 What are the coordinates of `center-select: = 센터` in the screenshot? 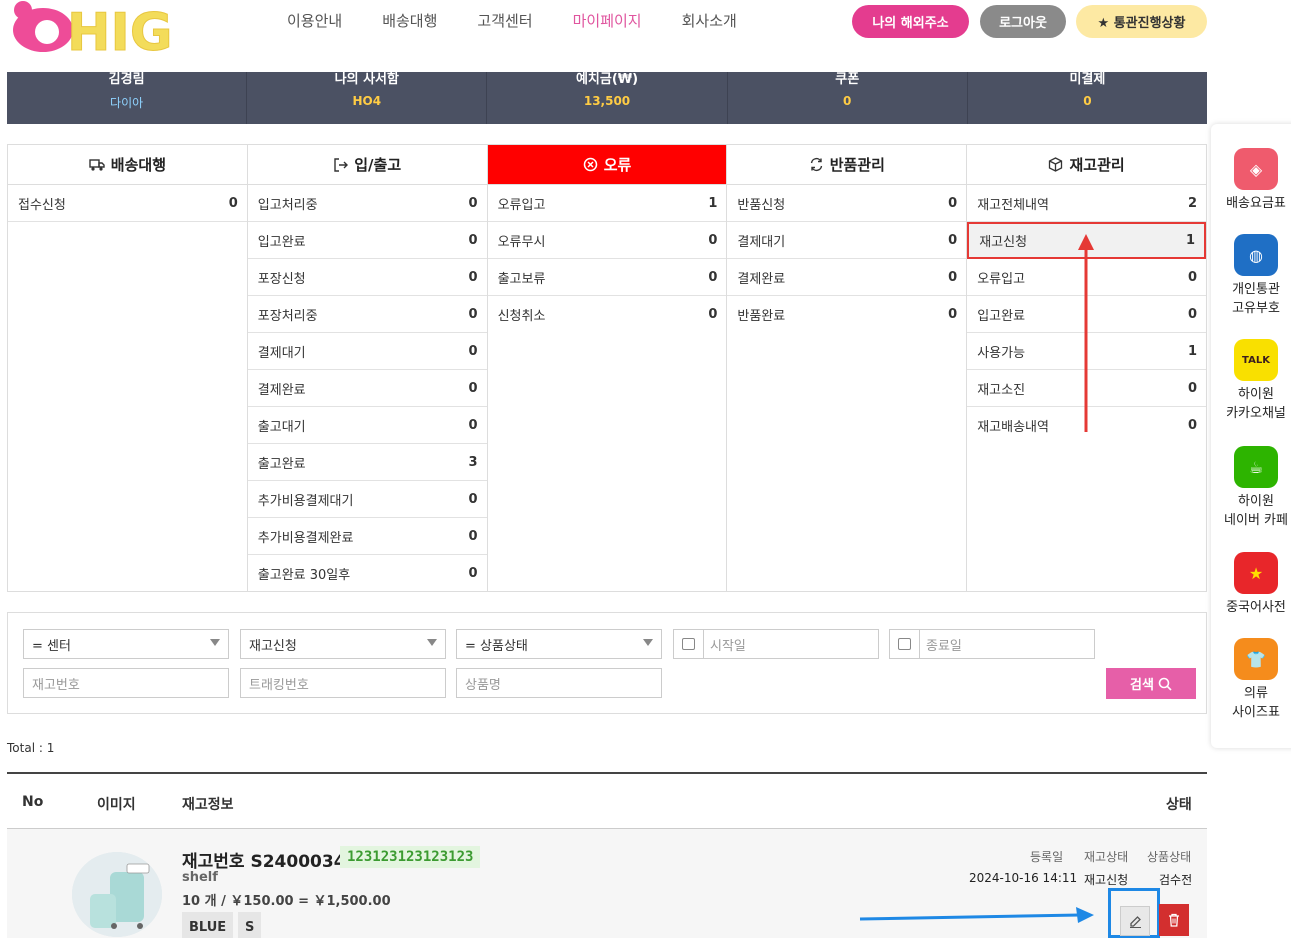 It's located at (126, 644).